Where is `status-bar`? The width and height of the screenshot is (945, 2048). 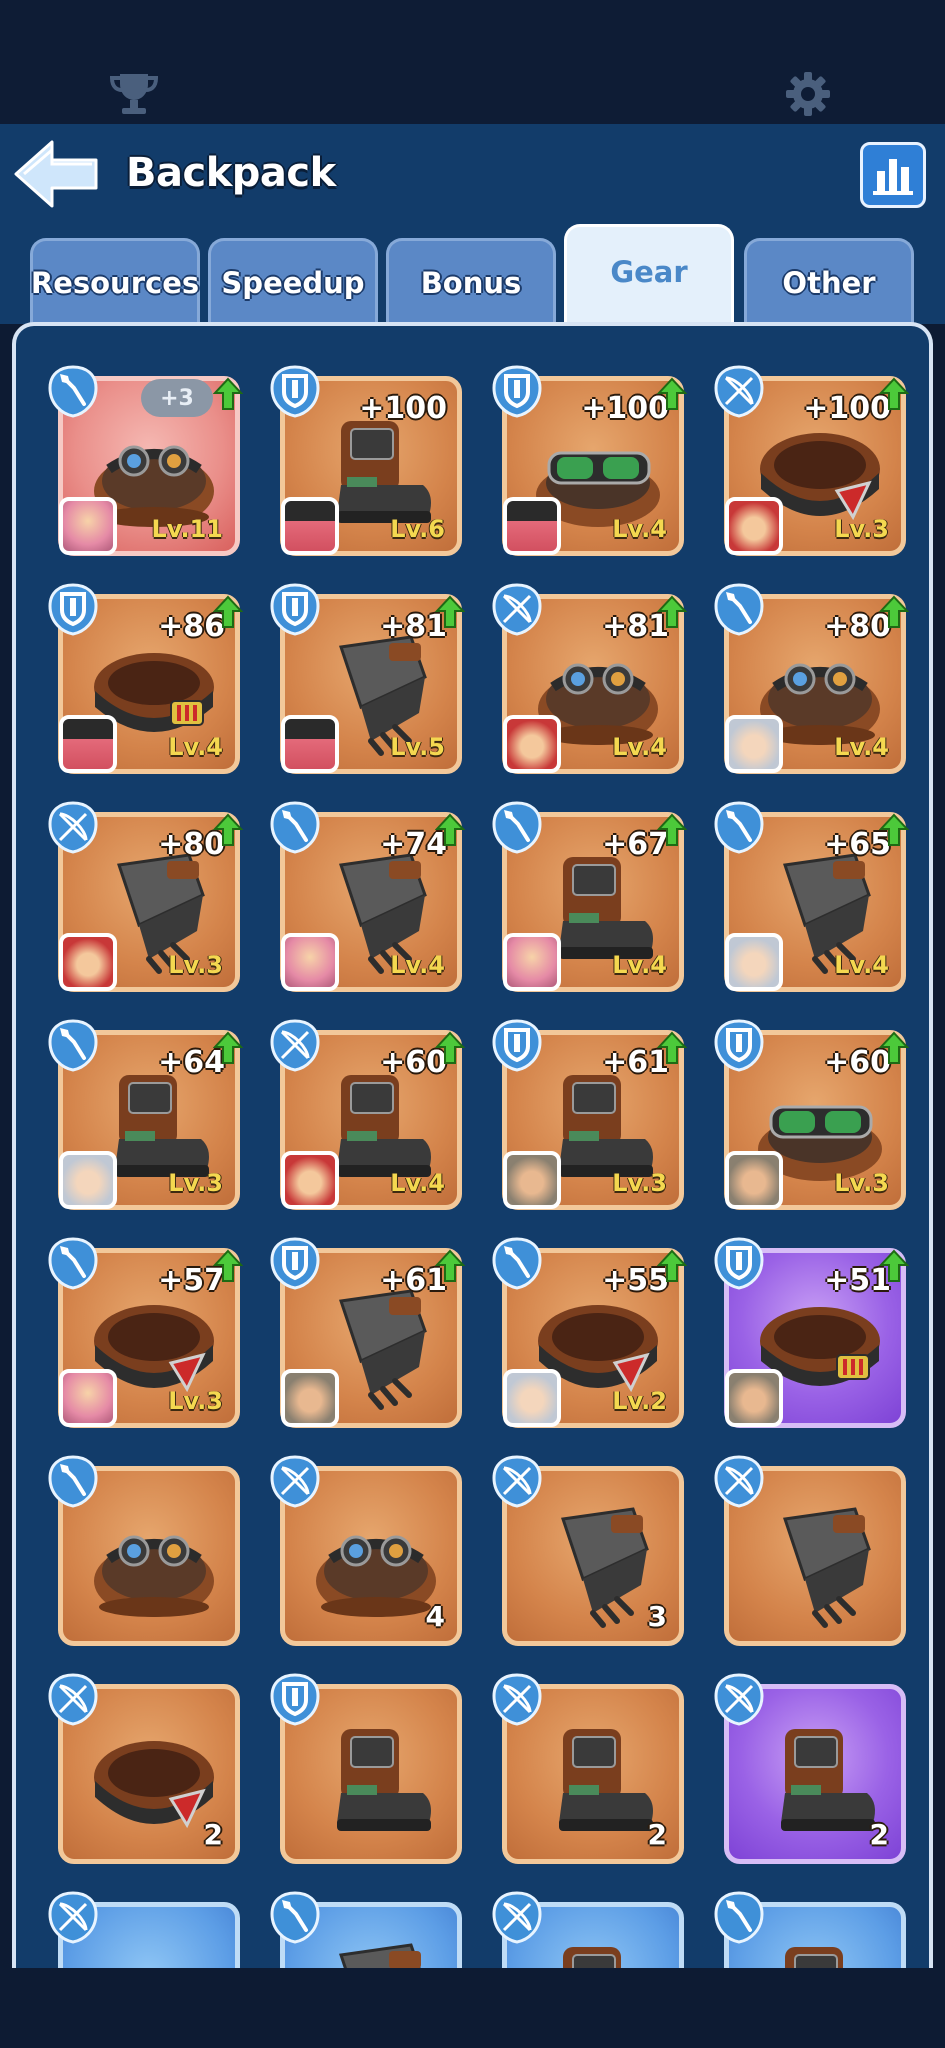 status-bar is located at coordinates (472, 62).